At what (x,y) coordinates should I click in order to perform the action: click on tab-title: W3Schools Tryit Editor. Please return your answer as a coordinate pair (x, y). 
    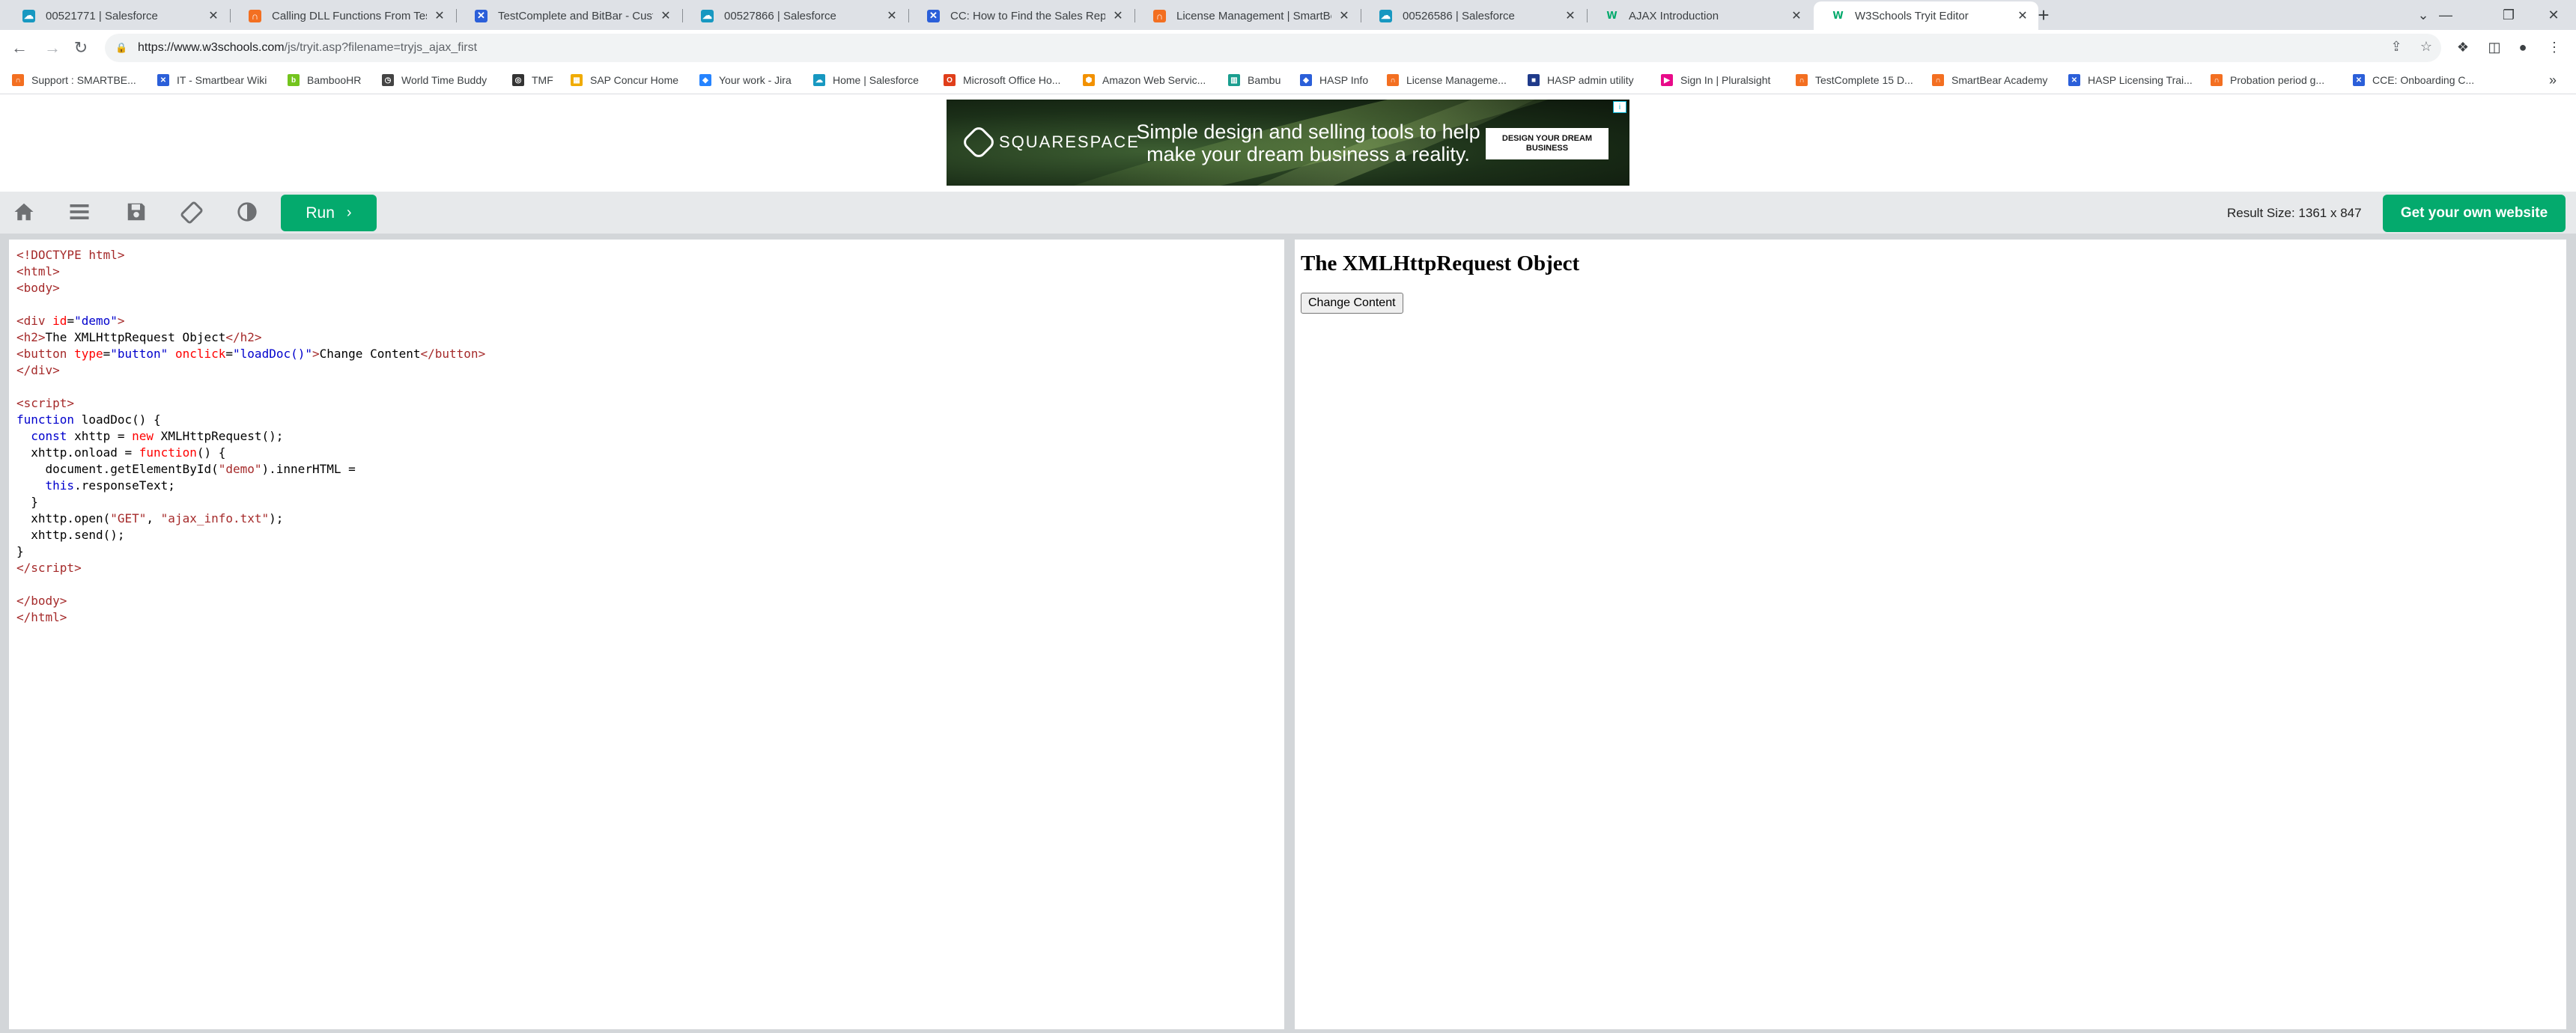
    Looking at the image, I should click on (1912, 15).